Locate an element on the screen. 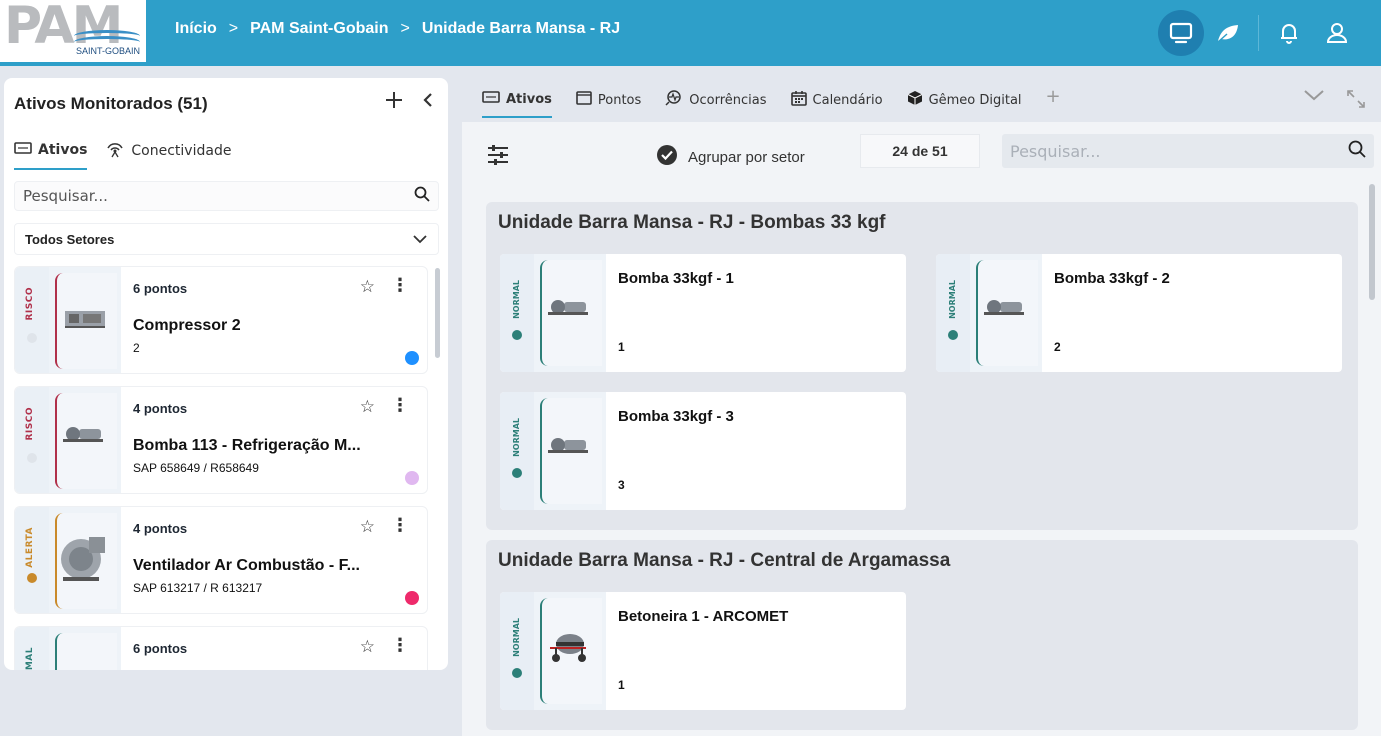 The image size is (1381, 736). search-wave-icon is located at coordinates (674, 100).